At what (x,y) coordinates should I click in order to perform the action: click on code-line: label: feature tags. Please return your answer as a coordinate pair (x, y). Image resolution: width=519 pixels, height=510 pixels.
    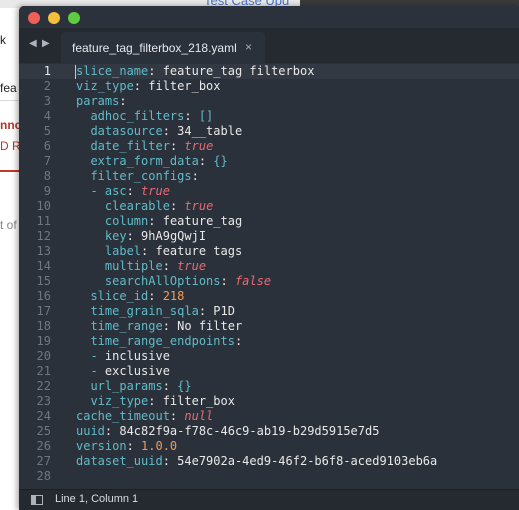
    Looking at the image, I should click on (159, 251).